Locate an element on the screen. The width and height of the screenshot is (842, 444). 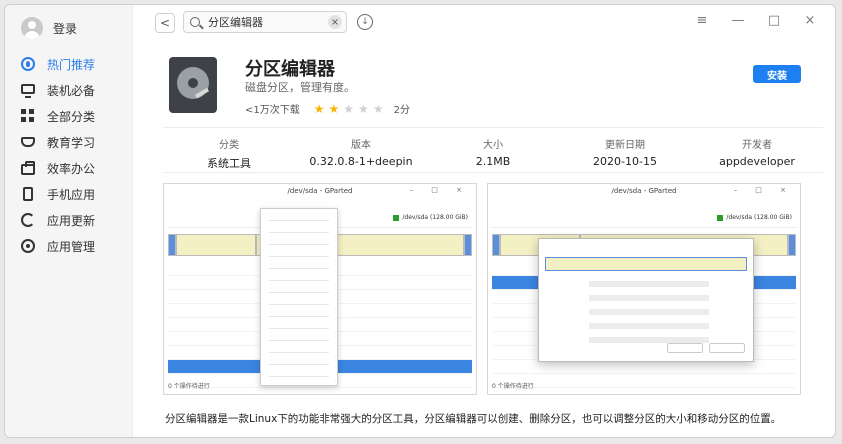
briefcase-icon is located at coordinates (28, 167).